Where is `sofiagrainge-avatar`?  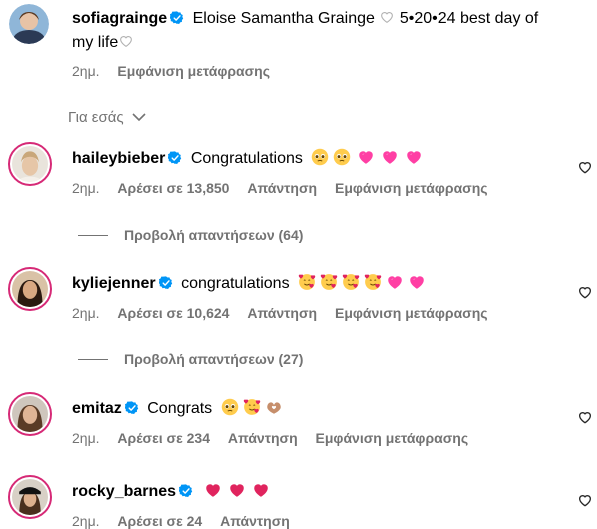 sofiagrainge-avatar is located at coordinates (29, 24).